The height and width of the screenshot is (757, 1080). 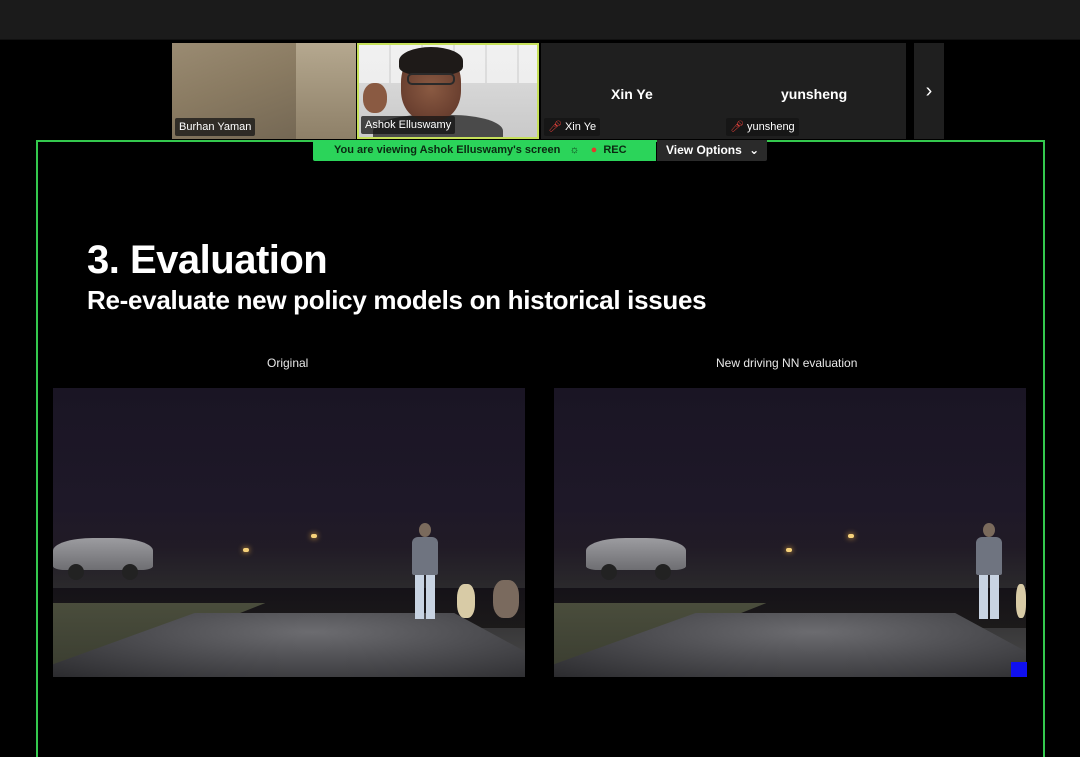 What do you see at coordinates (723, 91) in the screenshot?
I see `participant-tiles-audio-only: Xin Ye yunsheng 🎤︎ Xin Ye 🎤︎ yunsheng` at bounding box center [723, 91].